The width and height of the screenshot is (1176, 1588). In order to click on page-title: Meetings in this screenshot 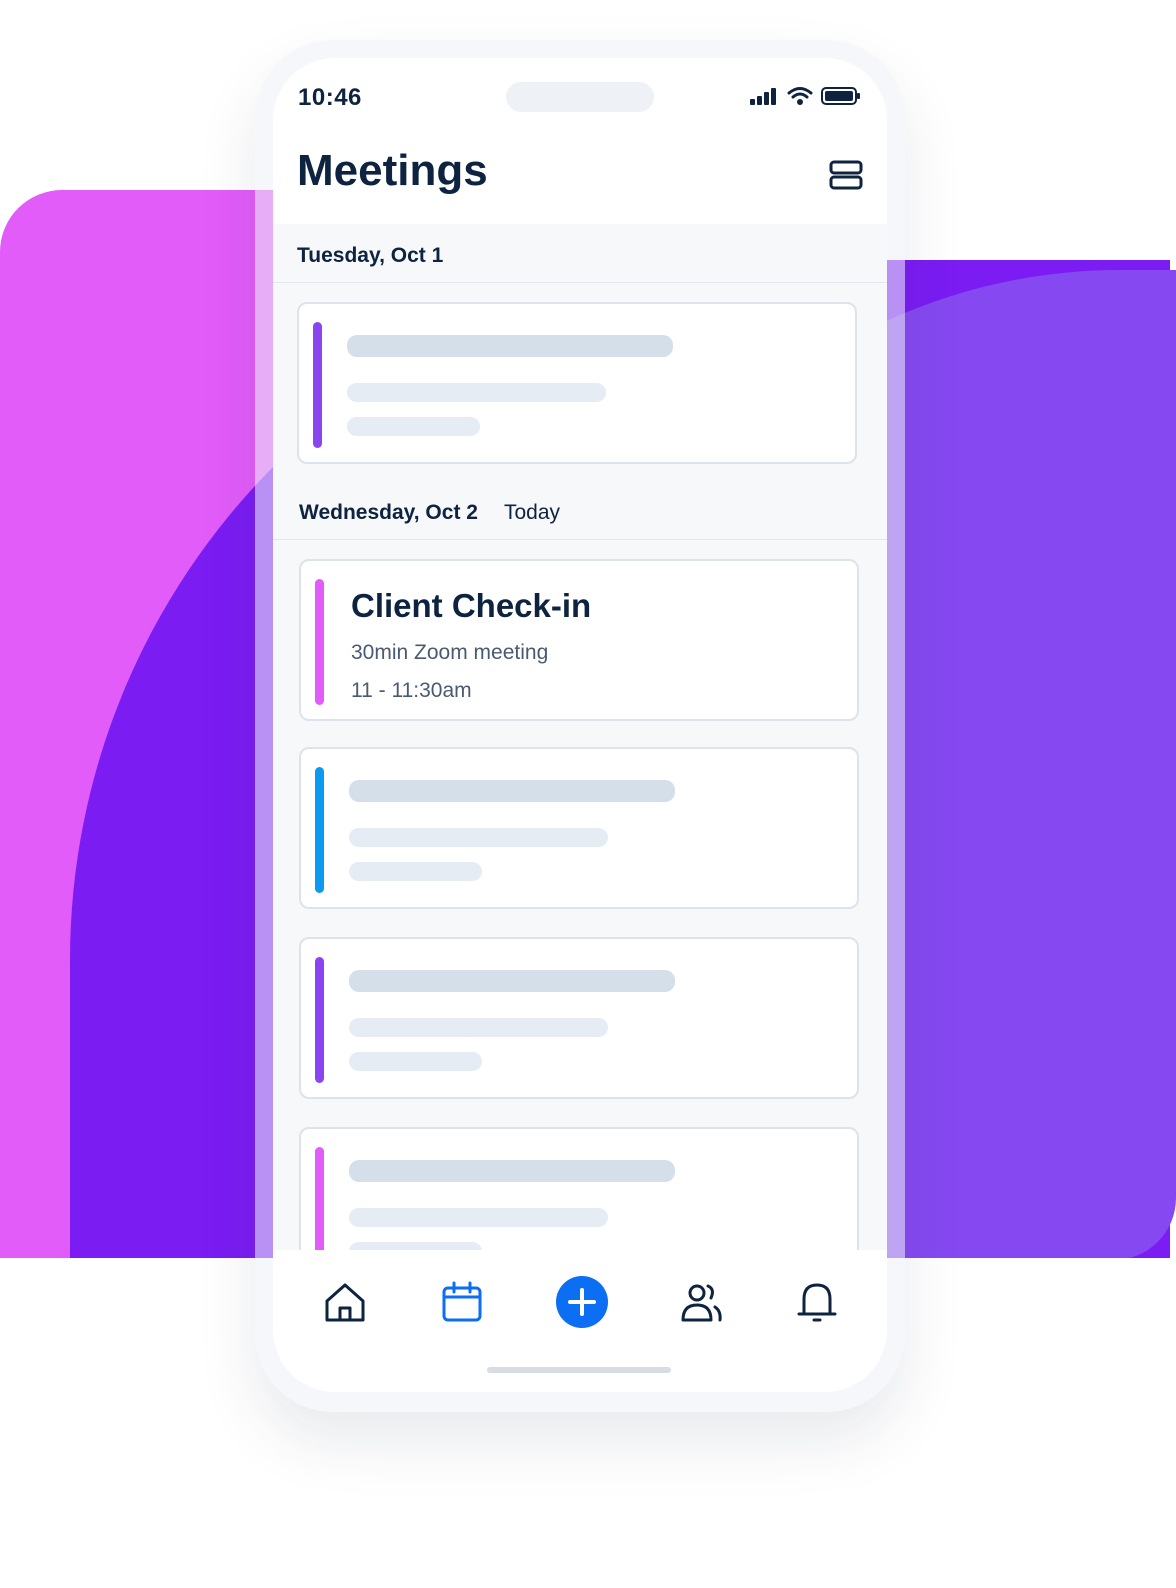, I will do `click(392, 170)`.